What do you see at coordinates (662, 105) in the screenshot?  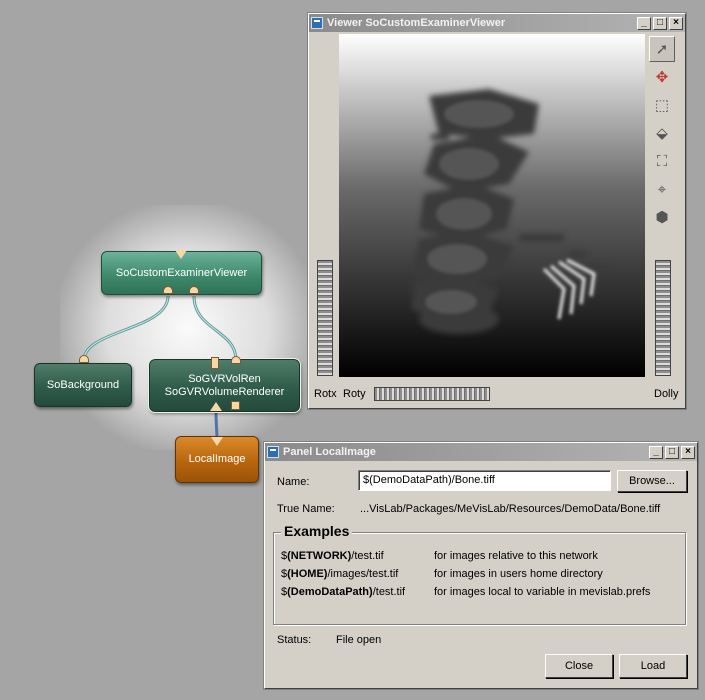 I see `home-icon: ⬚` at bounding box center [662, 105].